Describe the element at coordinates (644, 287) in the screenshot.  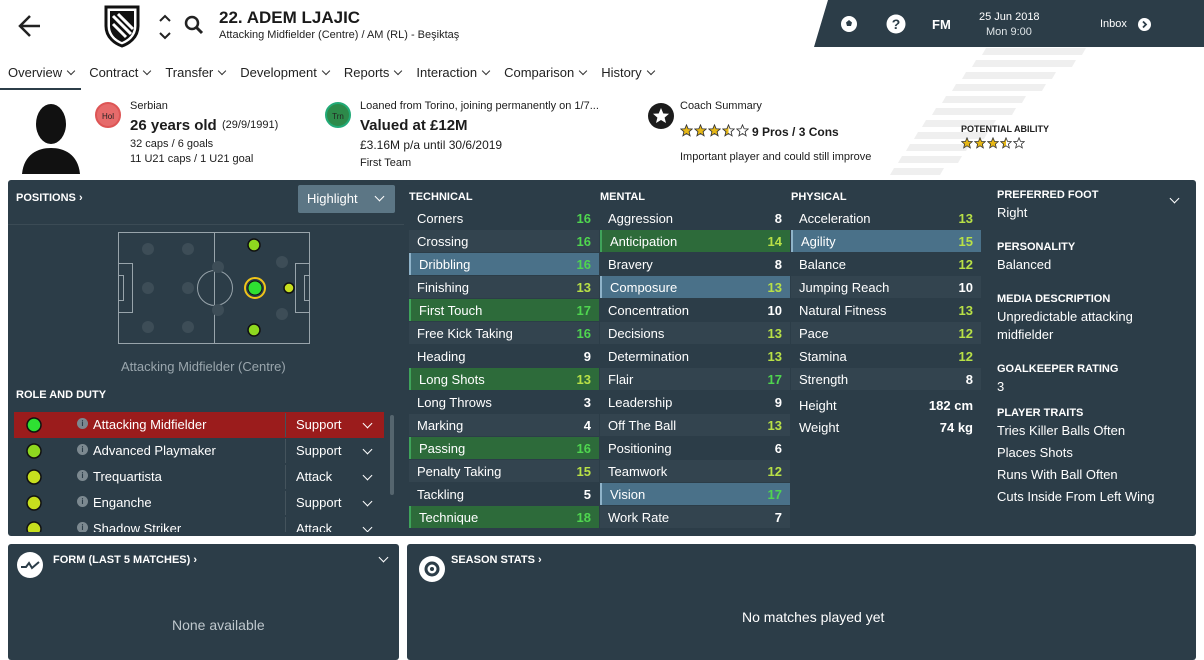
I see `attr-name: Composure` at that location.